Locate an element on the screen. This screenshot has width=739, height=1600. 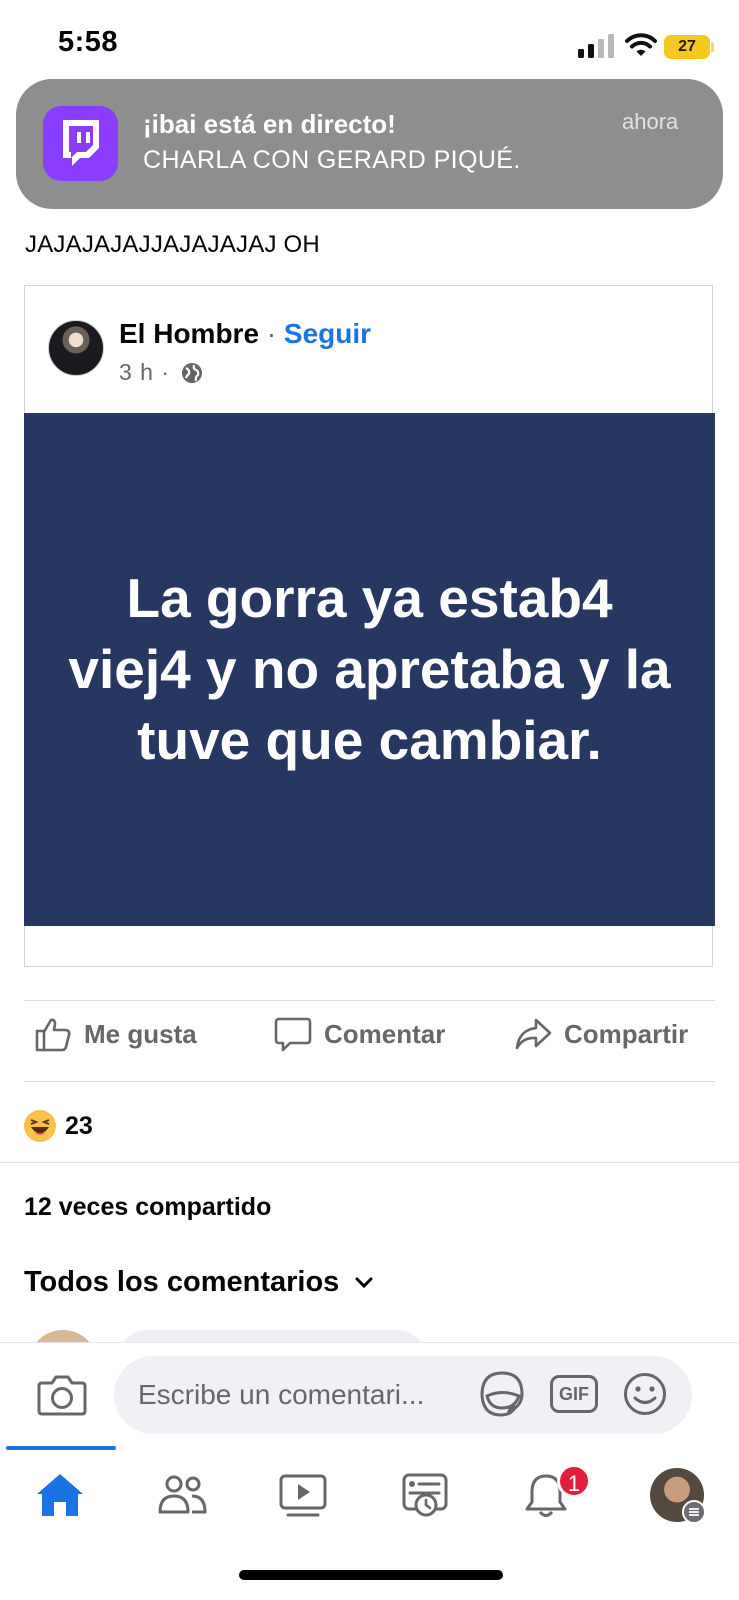
wifi-icon is located at coordinates (641, 44).